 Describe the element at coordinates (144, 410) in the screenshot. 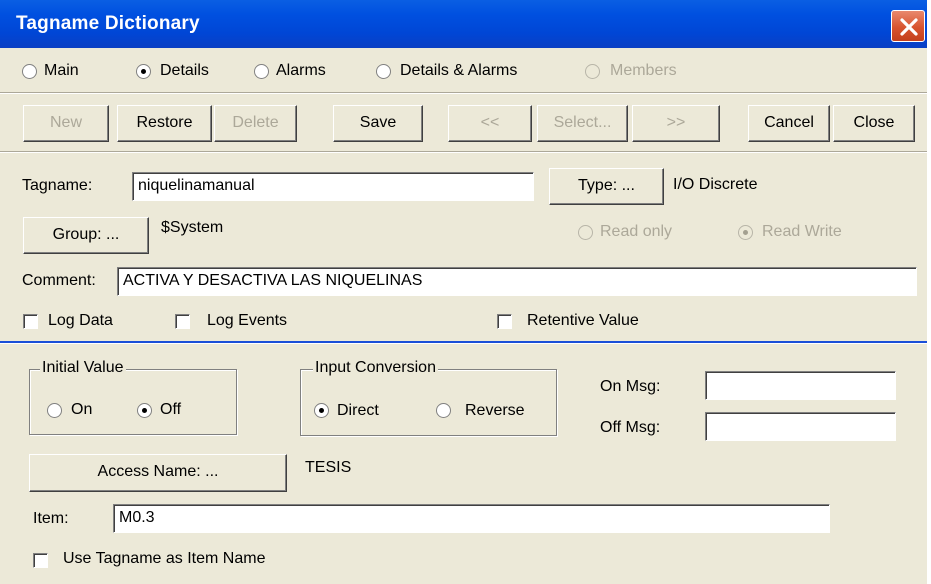

I see `radio-initial-off` at that location.